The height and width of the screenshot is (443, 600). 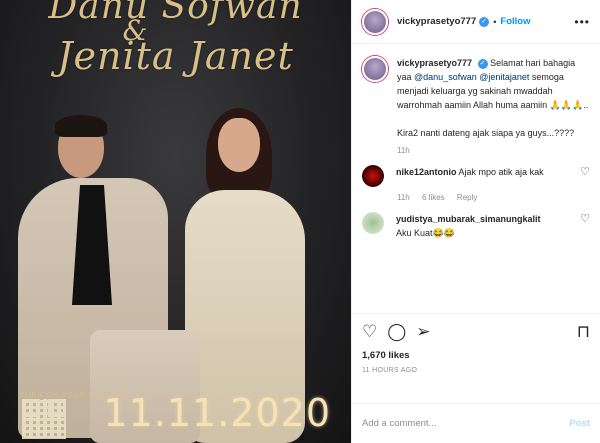 What do you see at coordinates (375, 69) in the screenshot?
I see `caption-avatar` at bounding box center [375, 69].